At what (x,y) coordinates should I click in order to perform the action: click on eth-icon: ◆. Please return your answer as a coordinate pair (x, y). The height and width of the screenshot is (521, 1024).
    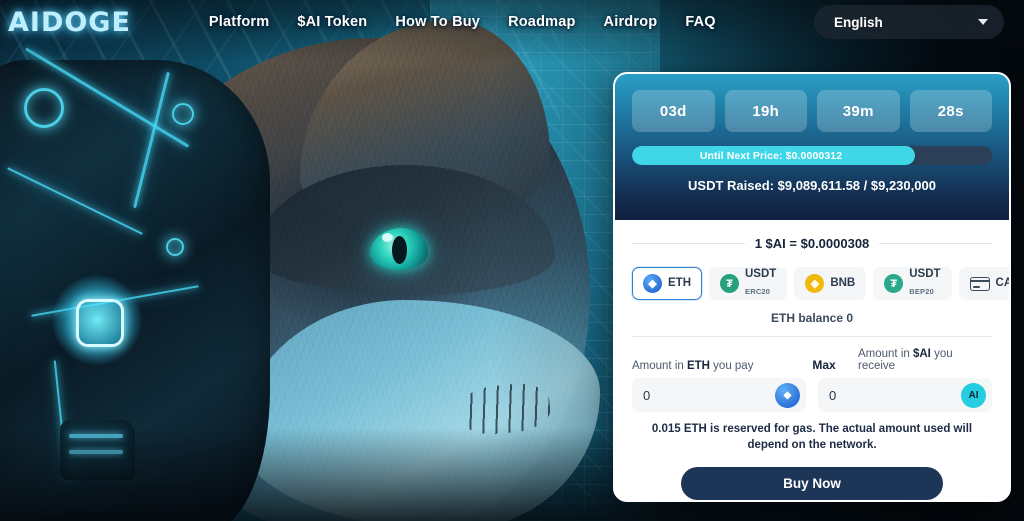
    Looking at the image, I should click on (787, 395).